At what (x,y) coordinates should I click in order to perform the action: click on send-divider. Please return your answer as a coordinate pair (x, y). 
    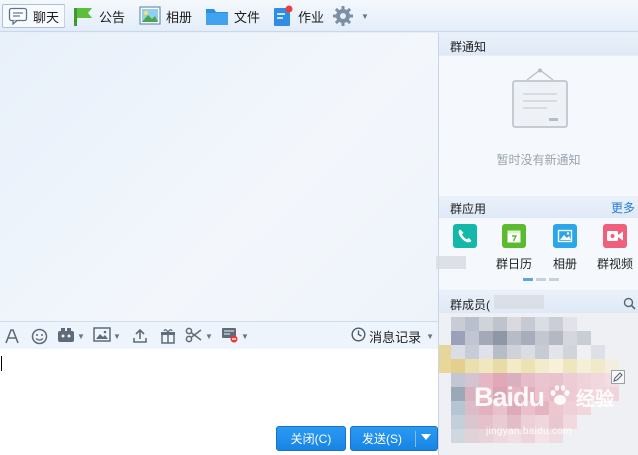
    Looking at the image, I should click on (415, 439).